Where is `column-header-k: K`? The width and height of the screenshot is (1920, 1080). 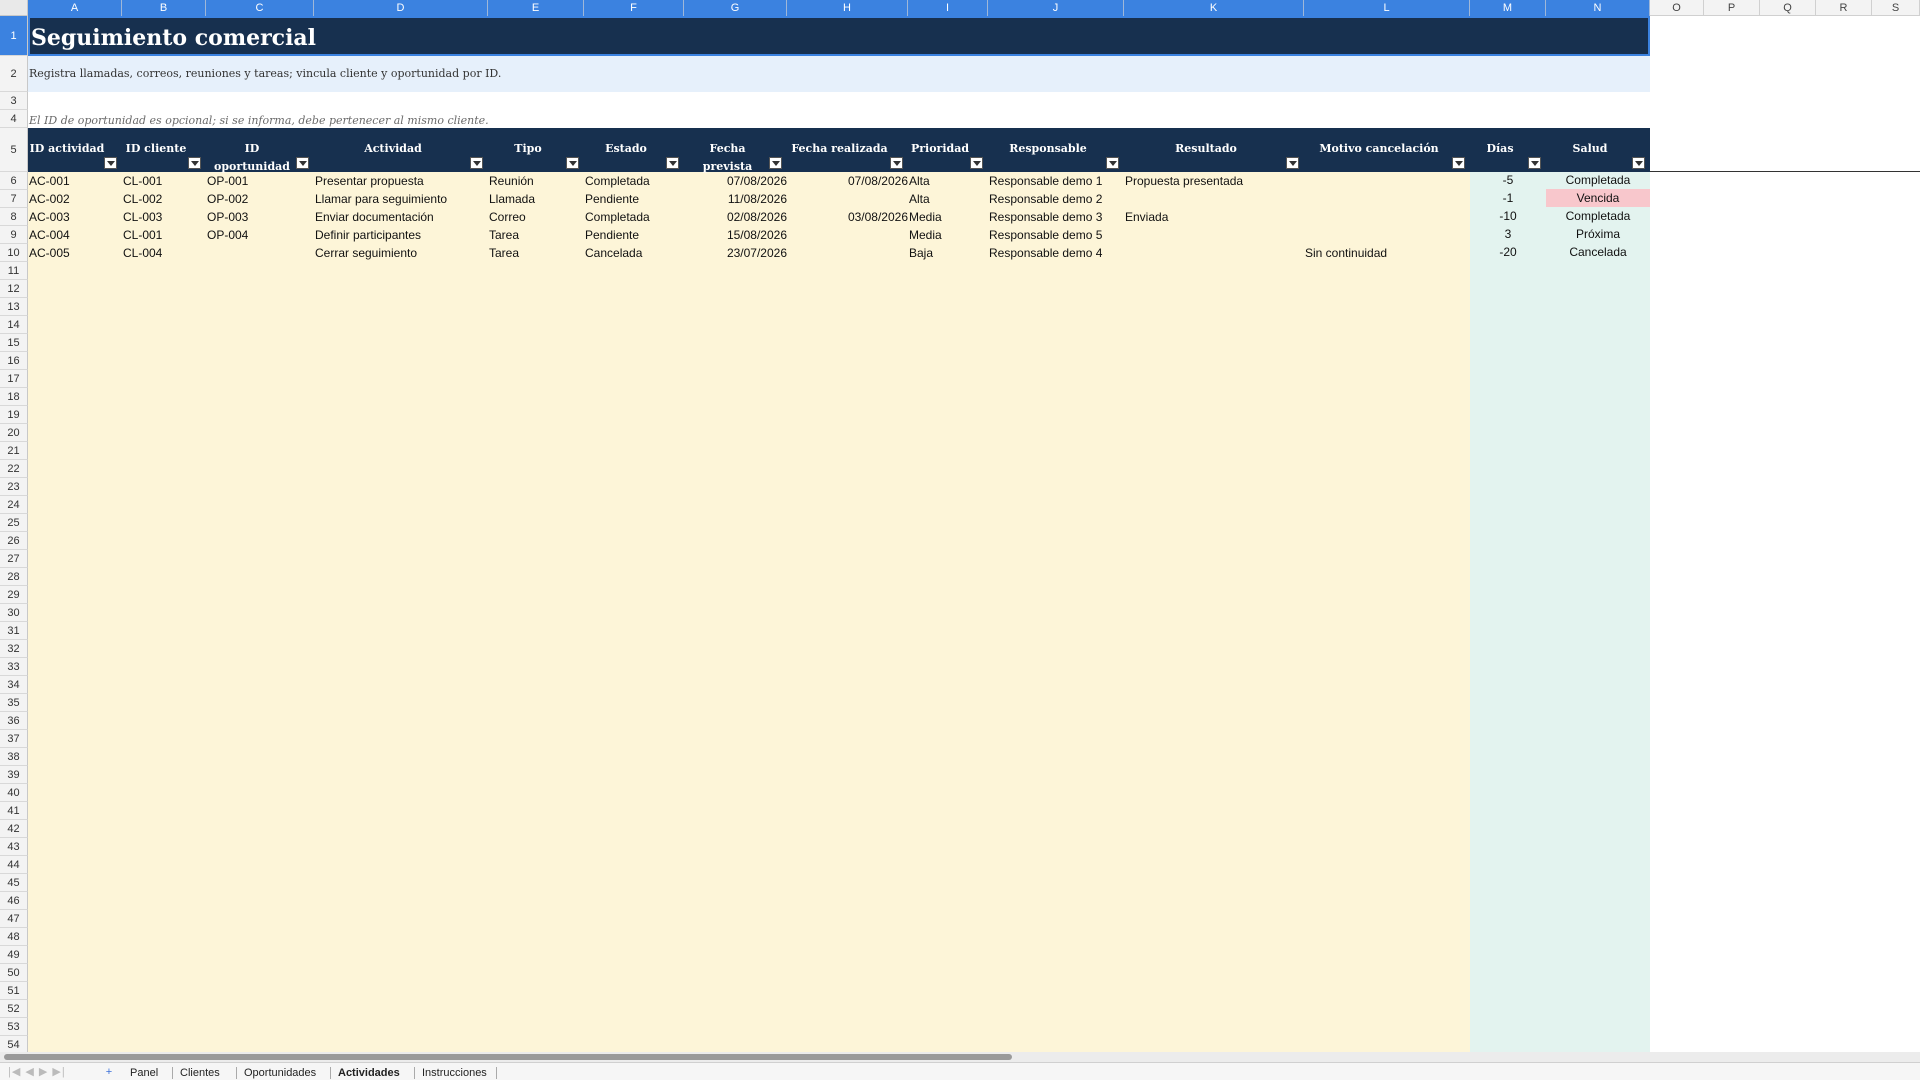
column-header-k: K is located at coordinates (1214, 8).